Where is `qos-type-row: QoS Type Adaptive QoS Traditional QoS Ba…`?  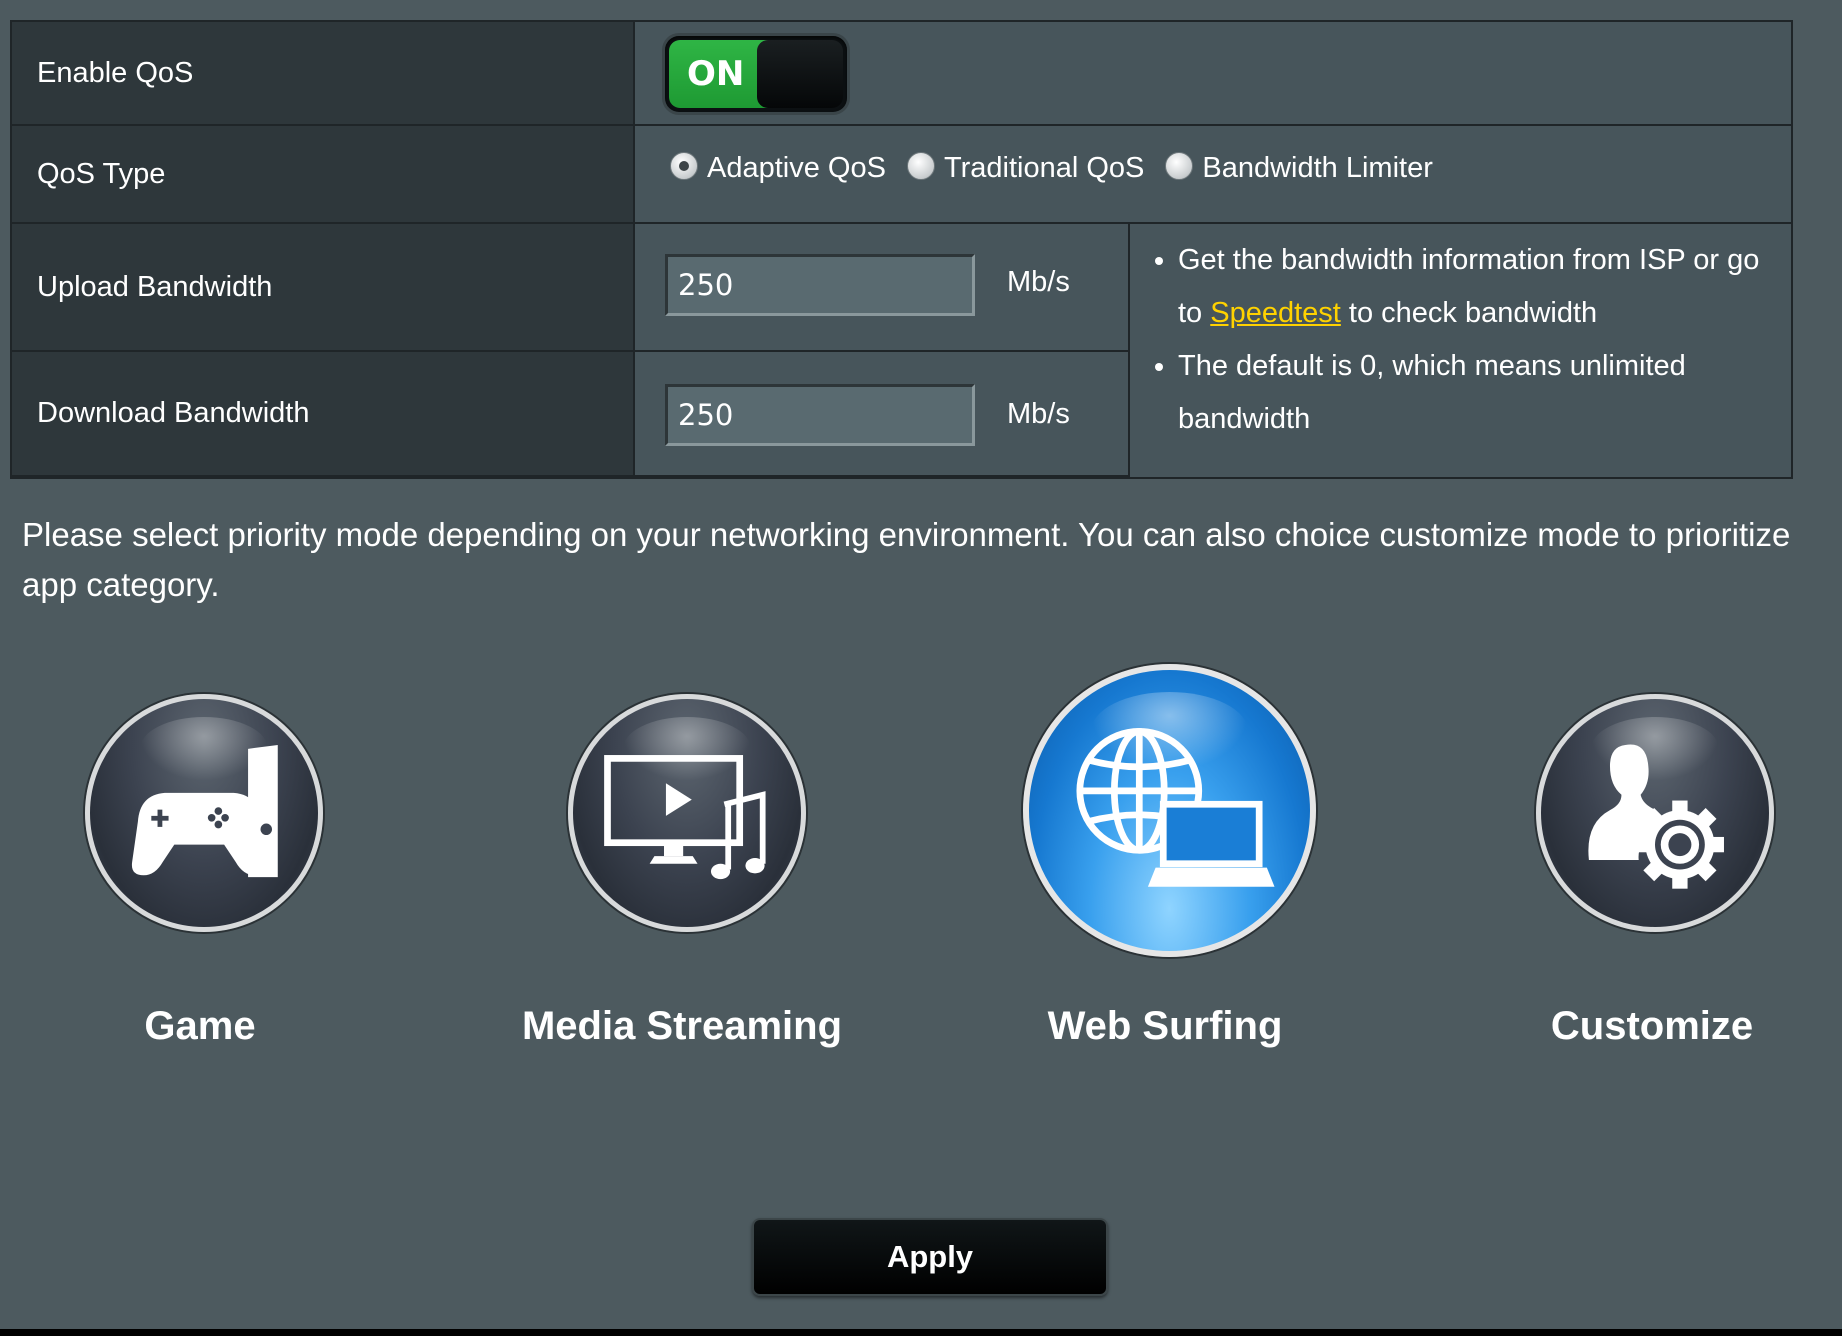 qos-type-row: QoS Type Adaptive QoS Traditional QoS Ba… is located at coordinates (901, 175).